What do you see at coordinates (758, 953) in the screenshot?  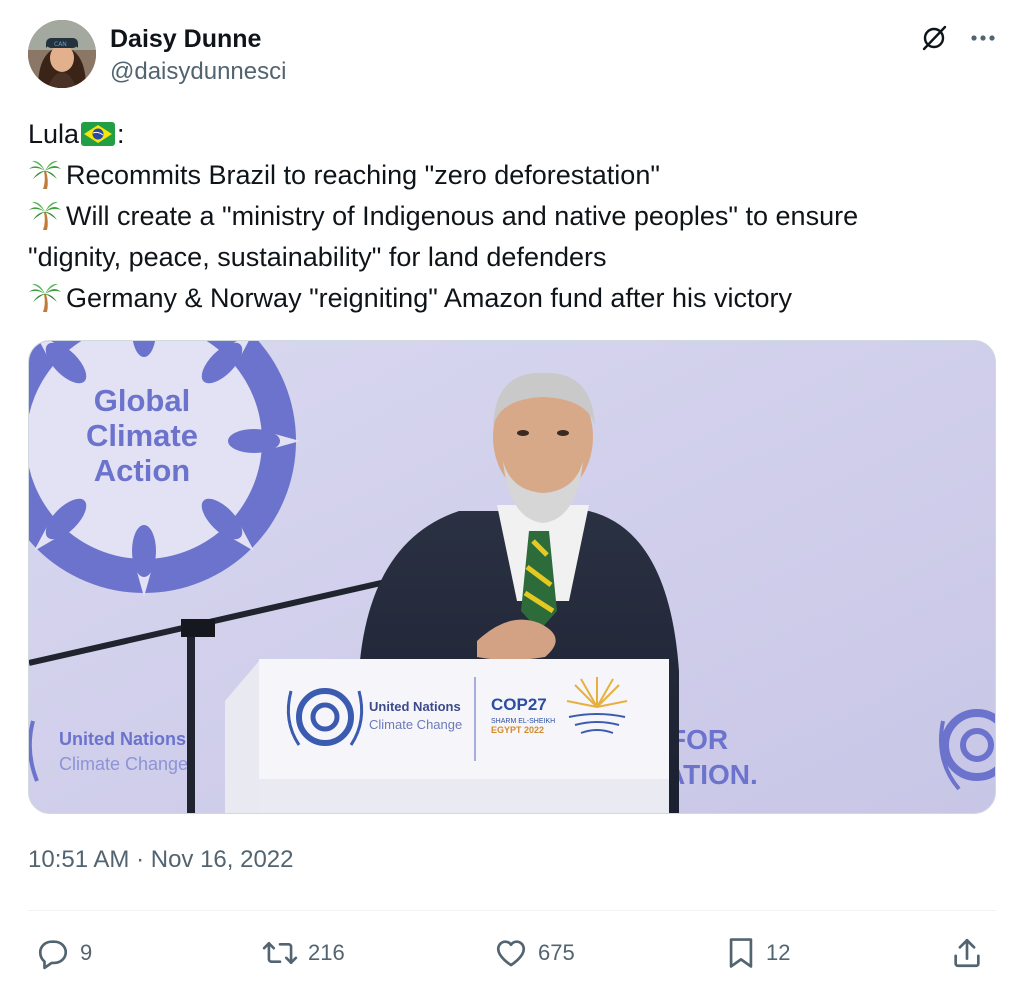 I see `bookmark-button: 12` at bounding box center [758, 953].